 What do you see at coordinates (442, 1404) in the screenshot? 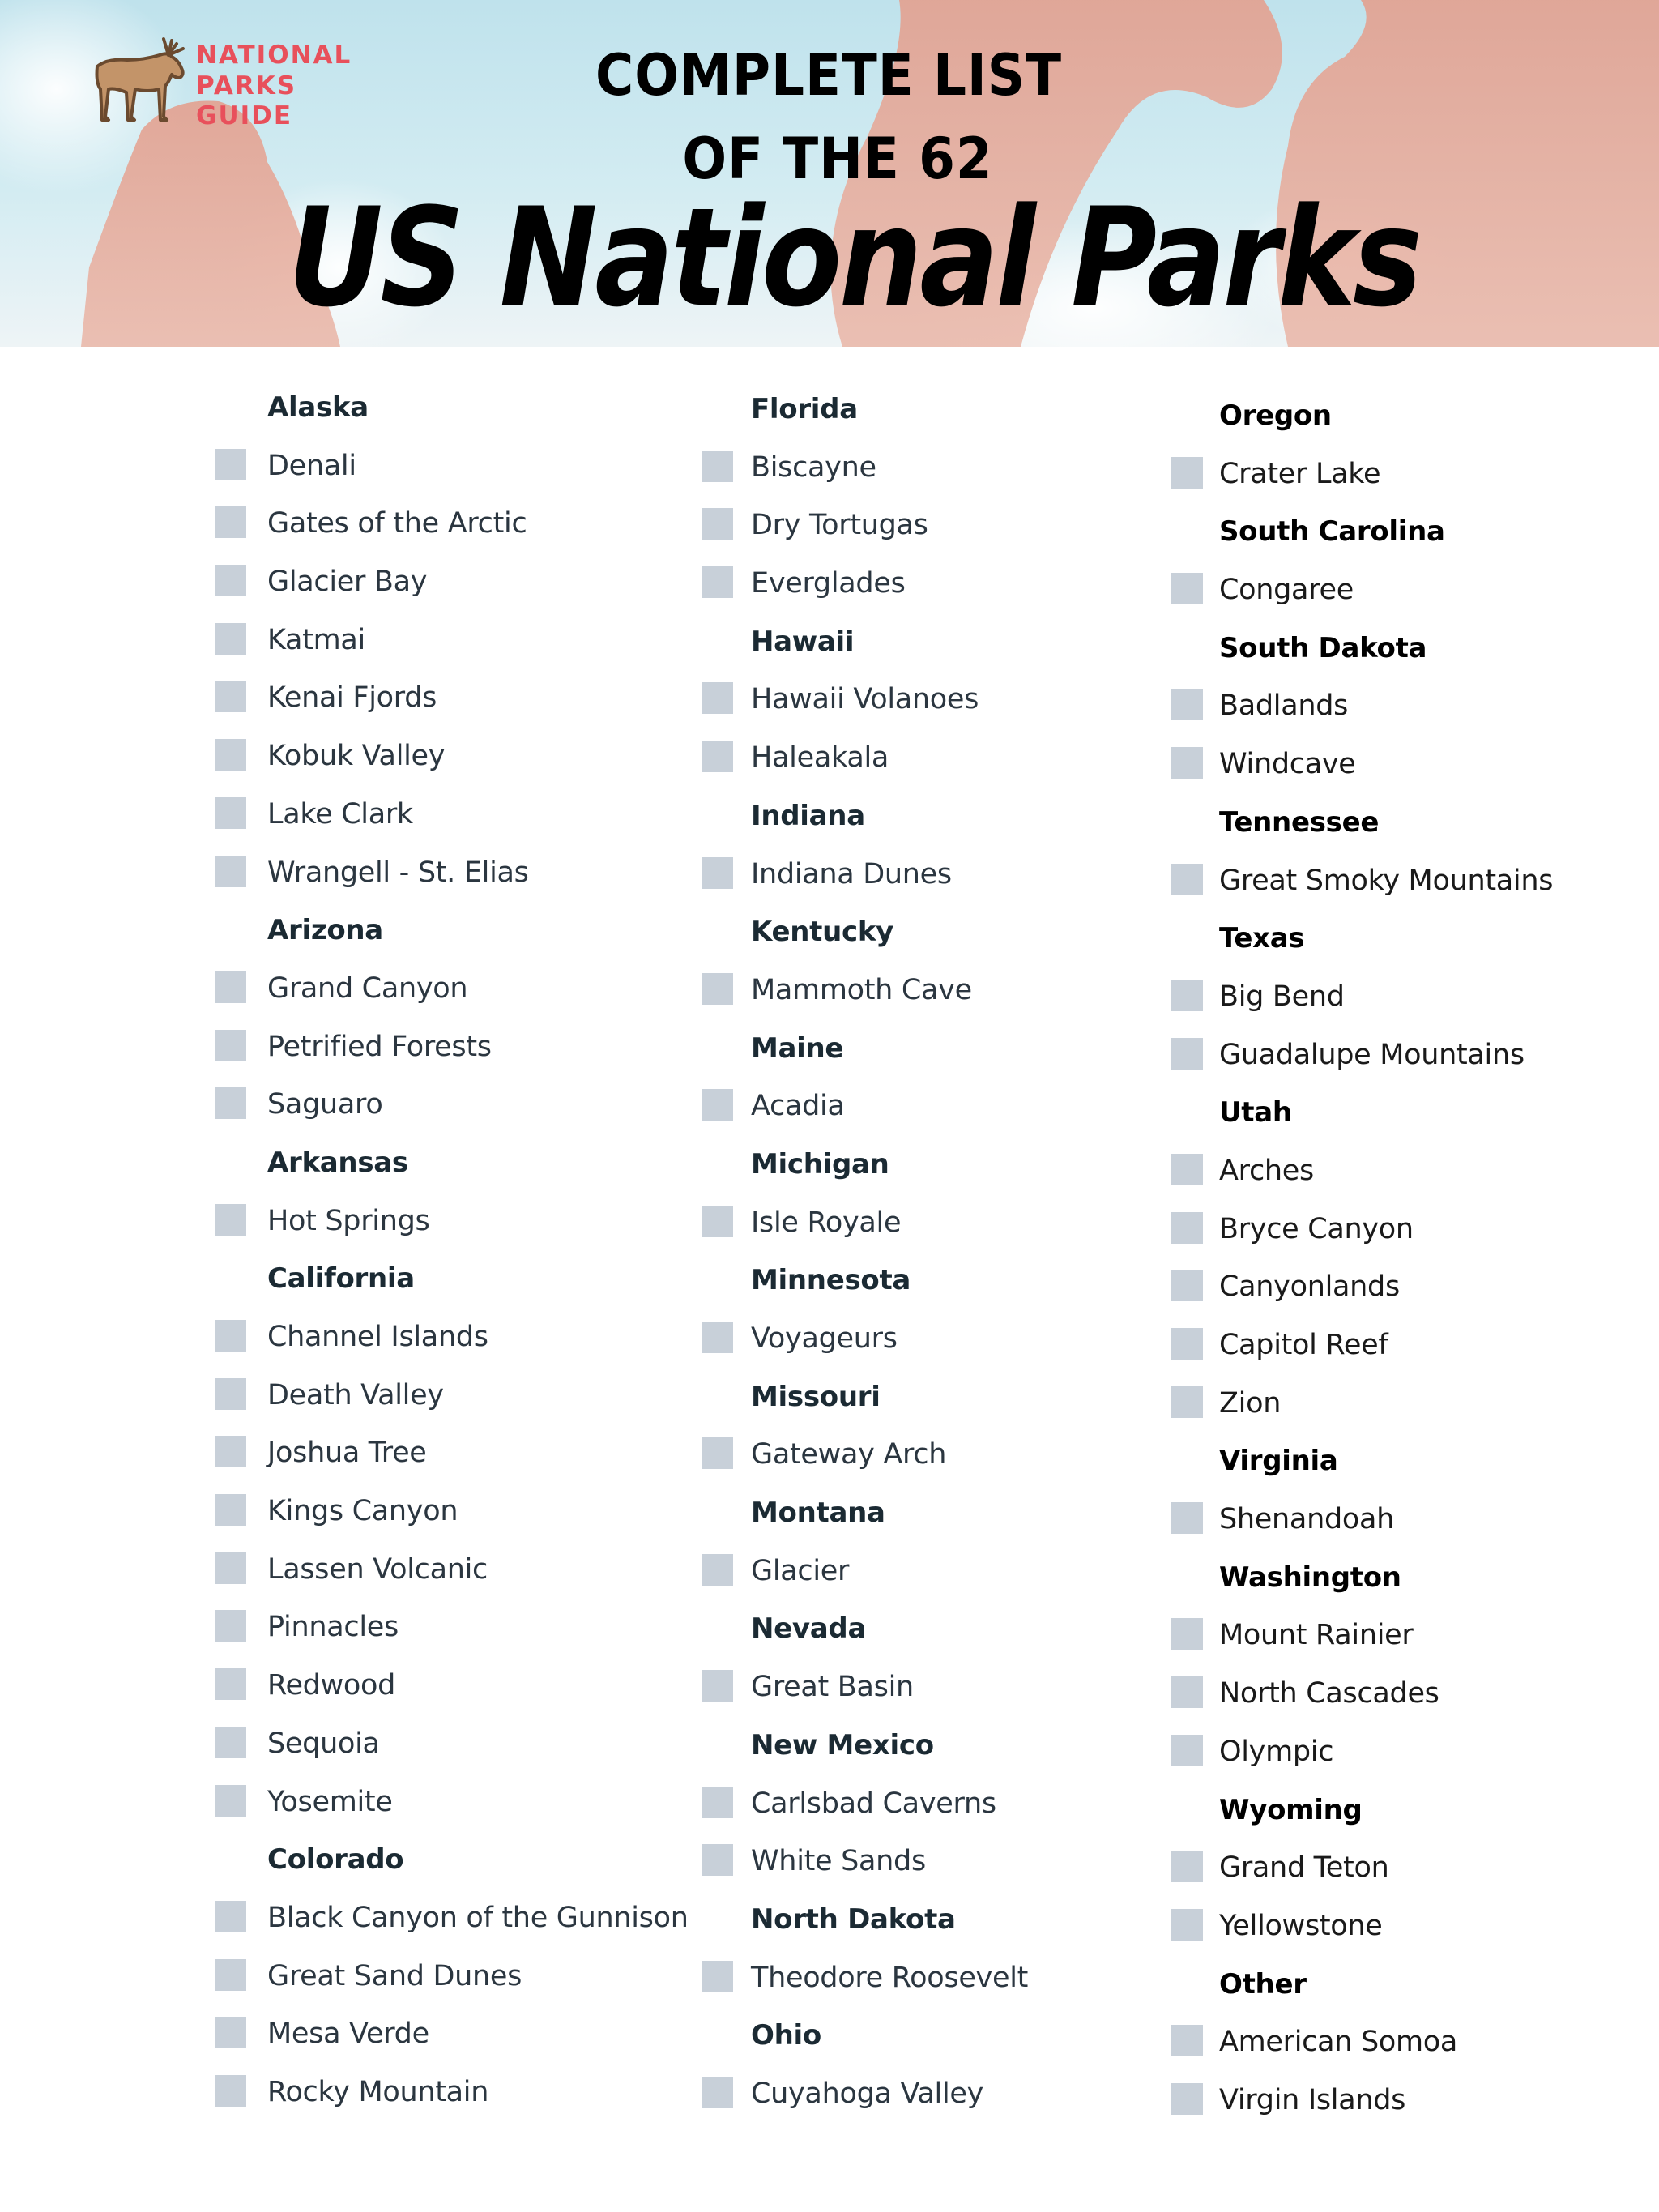
I see `park-checklist-item: Death Valley` at bounding box center [442, 1404].